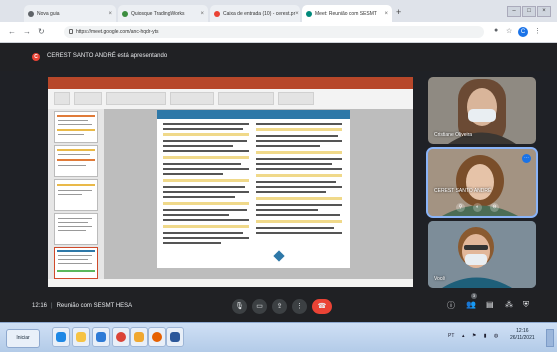 The image size is (557, 352). I want to click on chrome-icon, so click(121, 337).